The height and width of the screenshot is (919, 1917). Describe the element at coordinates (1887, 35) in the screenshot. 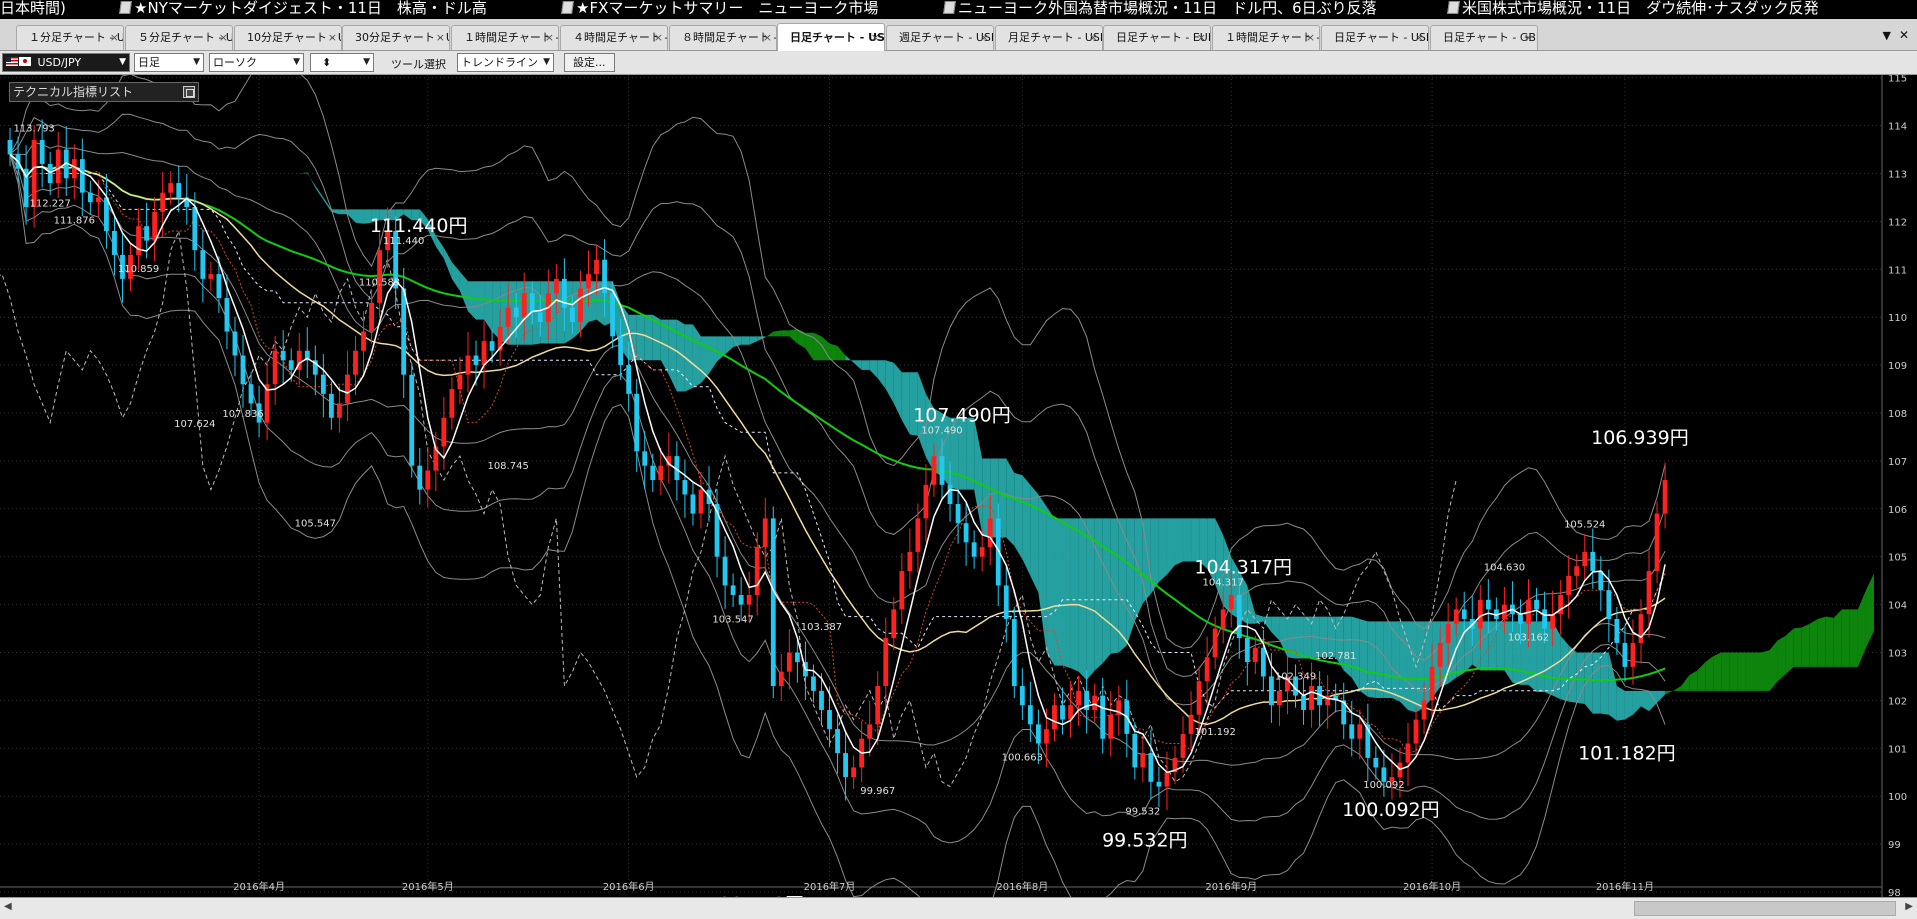

I see `tab-list-dropdown-icon: ▼` at that location.